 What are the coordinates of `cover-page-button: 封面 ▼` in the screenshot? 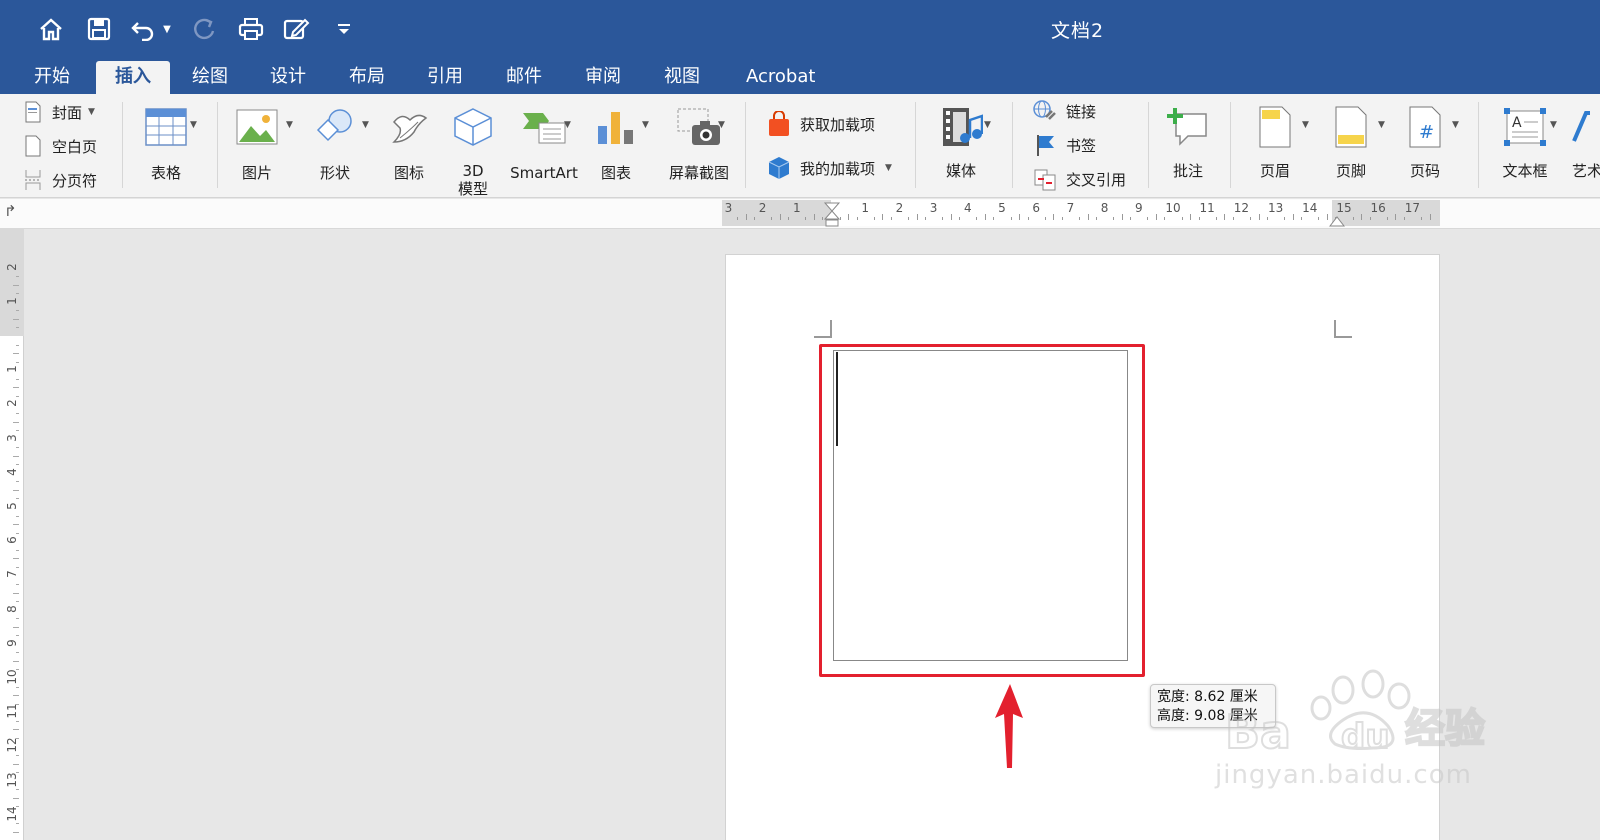 It's located at (58, 112).